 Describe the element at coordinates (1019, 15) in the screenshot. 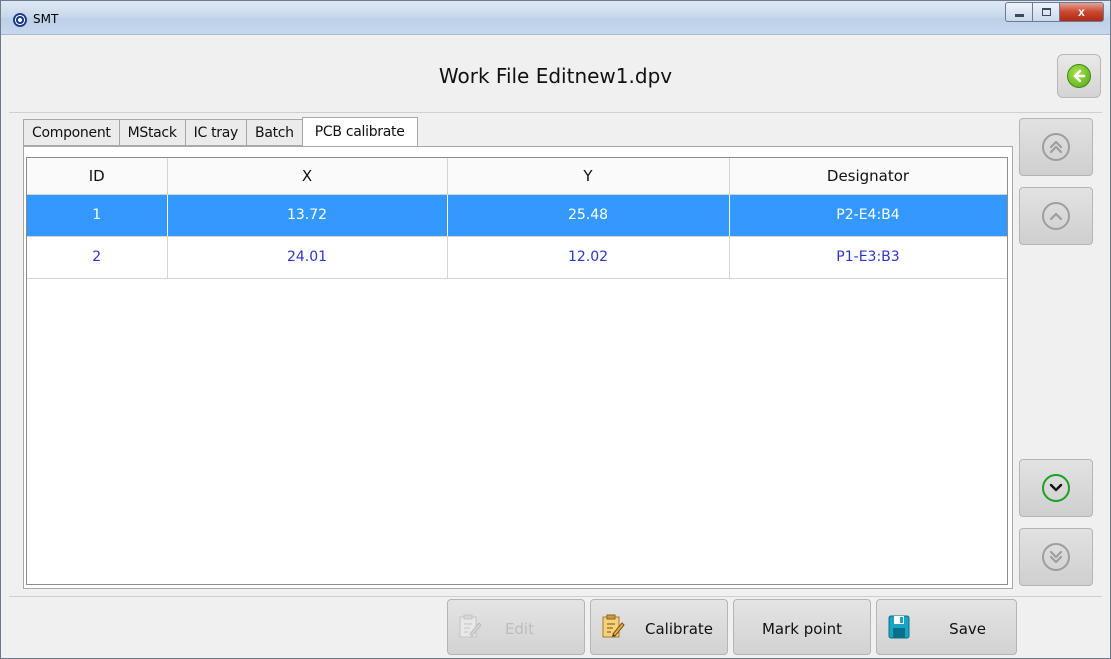

I see `minimize-icon` at that location.